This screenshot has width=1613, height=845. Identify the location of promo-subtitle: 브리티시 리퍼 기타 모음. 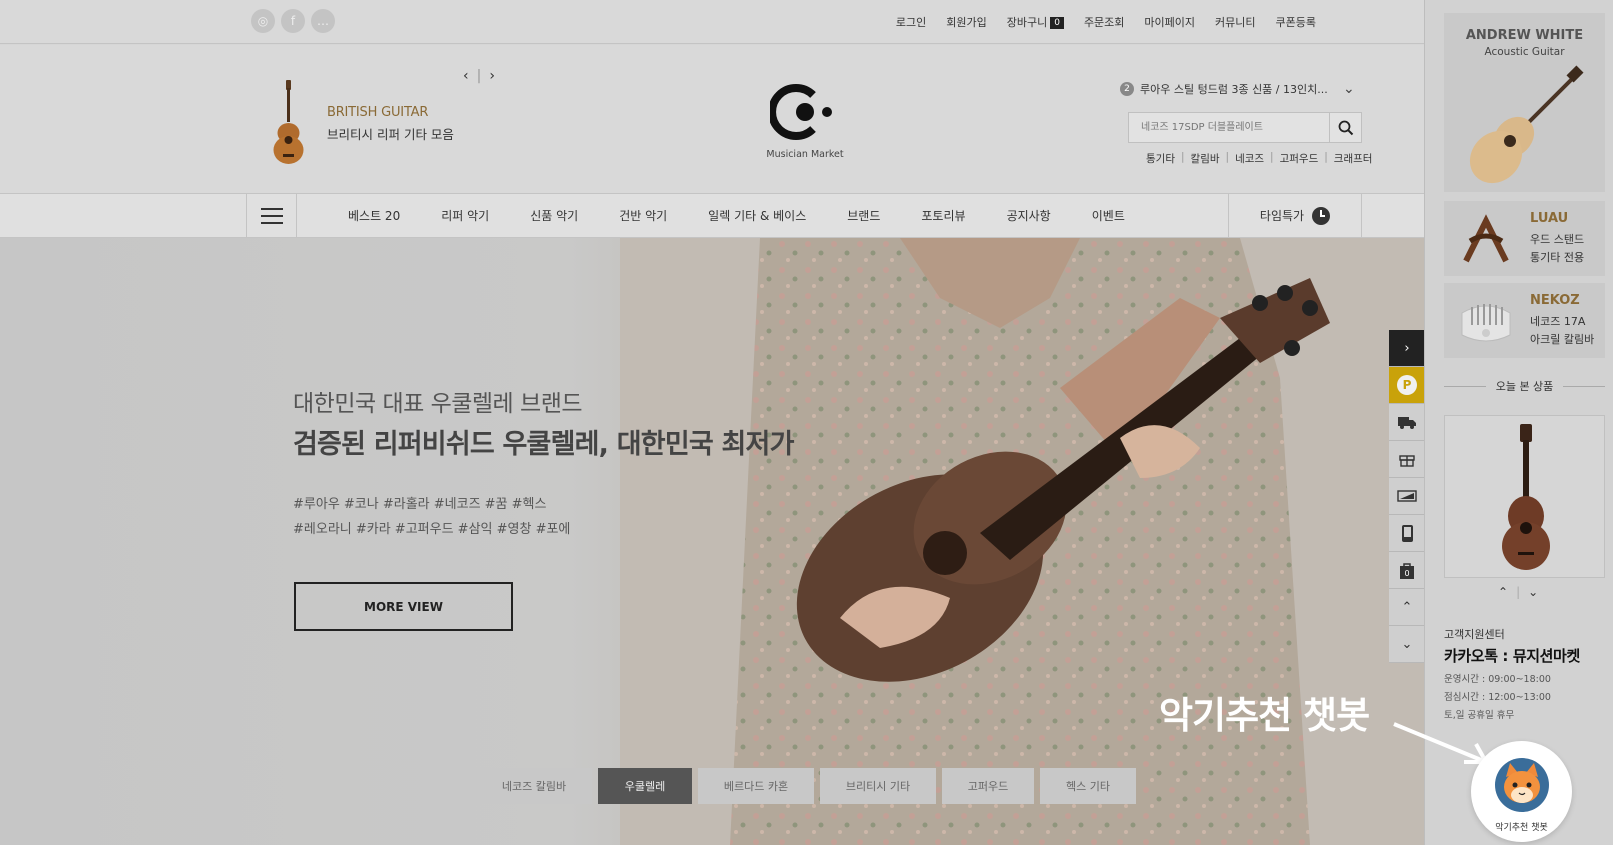
(390, 133).